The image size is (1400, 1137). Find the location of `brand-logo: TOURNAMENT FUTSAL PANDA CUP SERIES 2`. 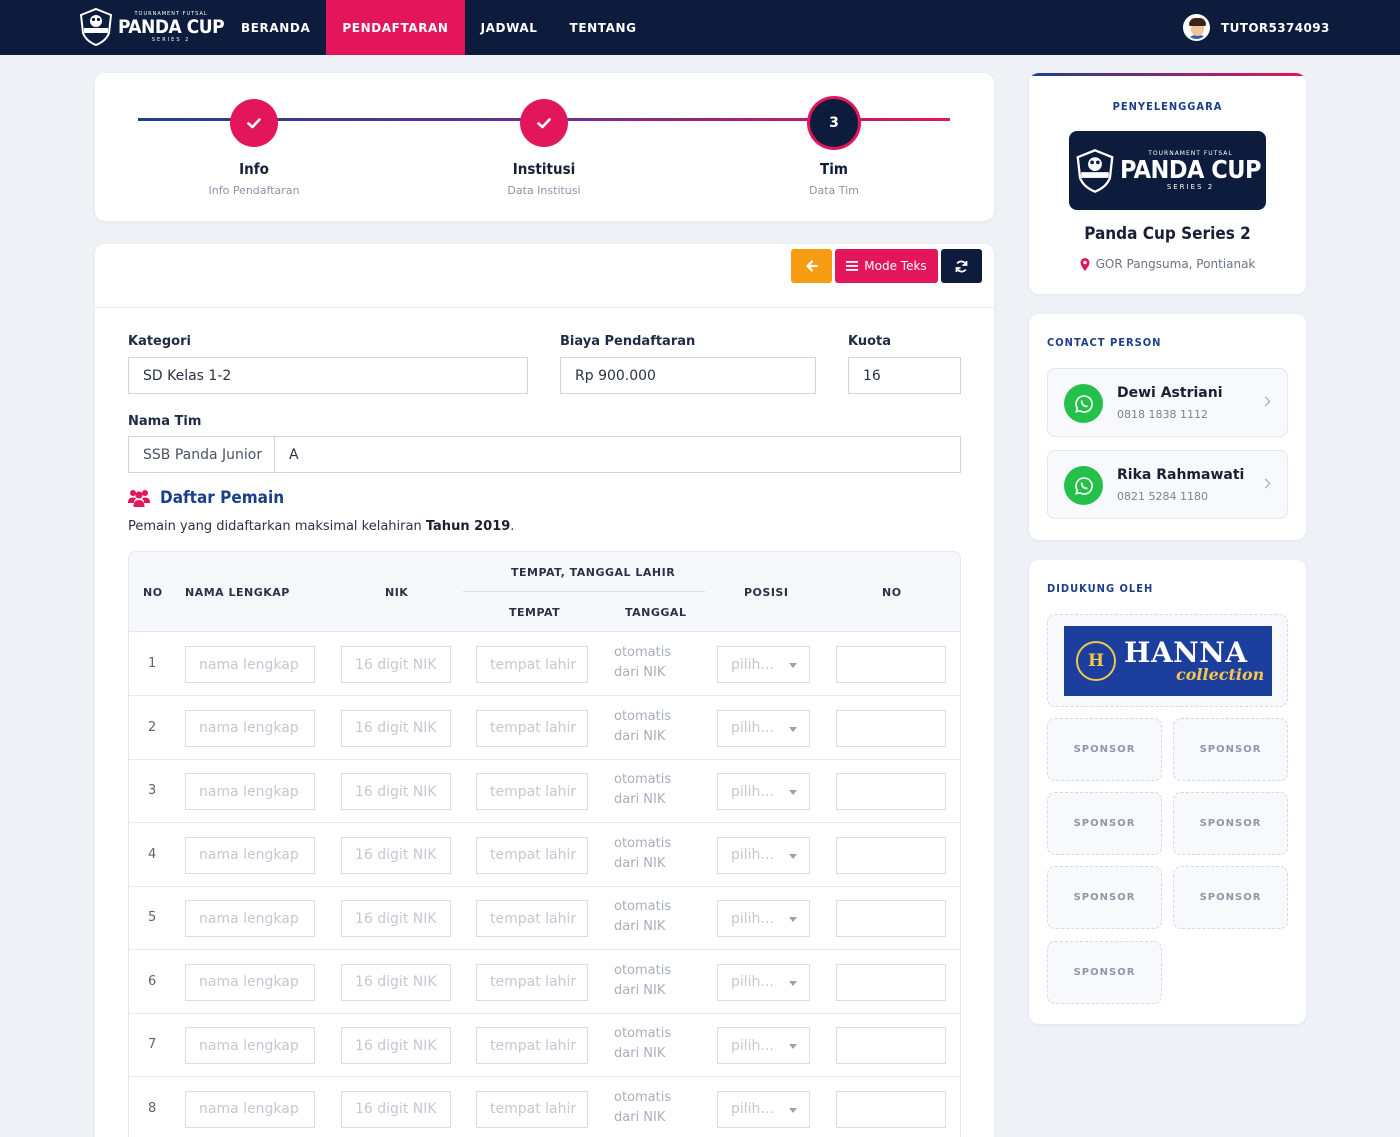

brand-logo: TOURNAMENT FUTSAL PANDA CUP SERIES 2 is located at coordinates (151, 27).